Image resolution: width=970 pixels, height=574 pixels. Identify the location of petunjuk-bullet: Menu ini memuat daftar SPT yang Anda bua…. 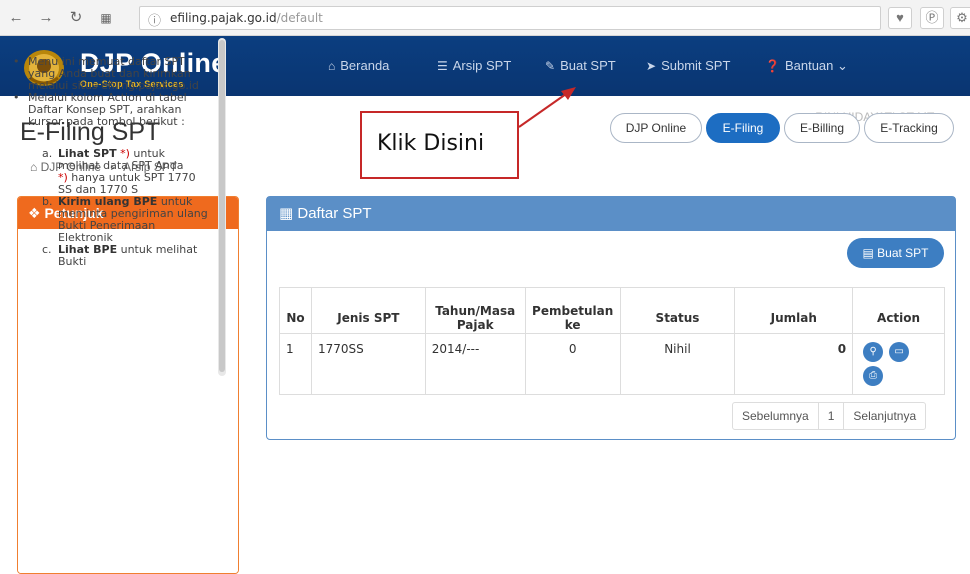
(110, 74).